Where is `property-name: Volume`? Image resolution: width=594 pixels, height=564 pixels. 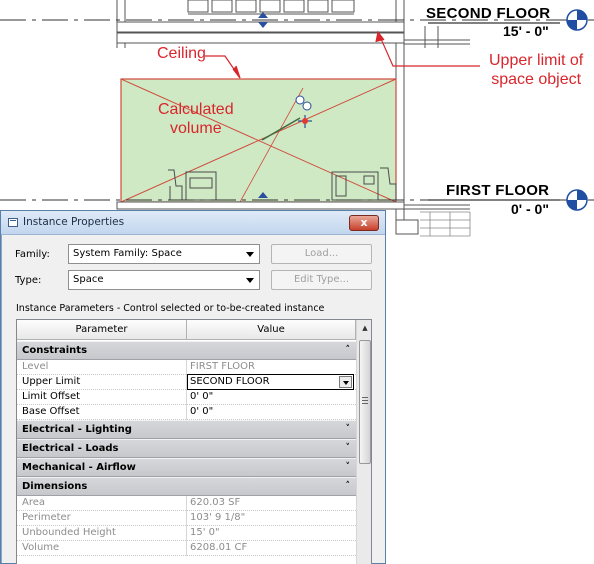
property-name: Volume is located at coordinates (41, 547).